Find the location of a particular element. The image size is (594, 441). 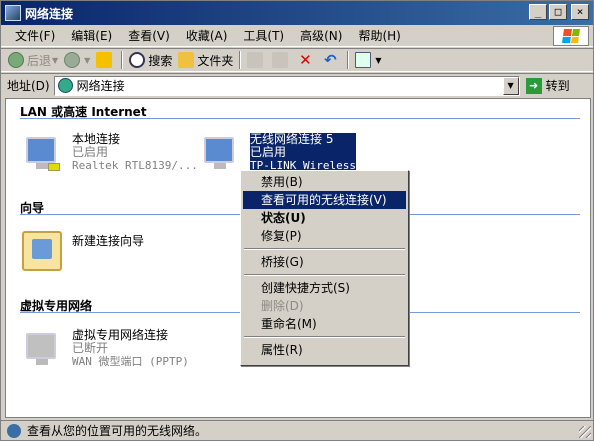

menu-favorites: 收藏(A) is located at coordinates (207, 35).